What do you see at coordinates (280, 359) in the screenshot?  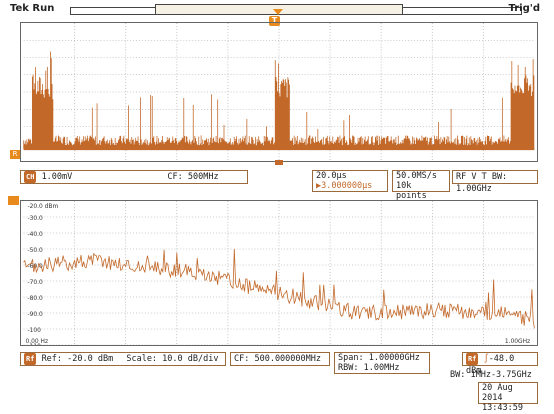 I see `center-frequency: CF: 500.000000MHz` at bounding box center [280, 359].